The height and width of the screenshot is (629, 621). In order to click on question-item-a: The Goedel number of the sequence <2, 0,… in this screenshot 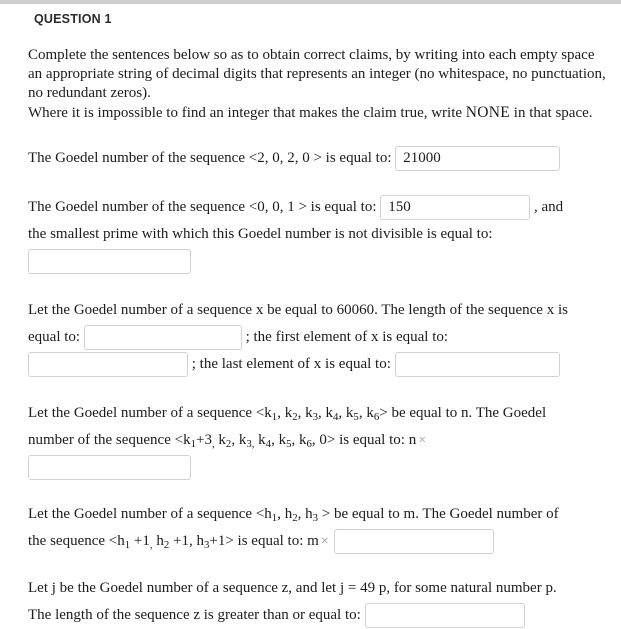, I will do `click(317, 158)`.